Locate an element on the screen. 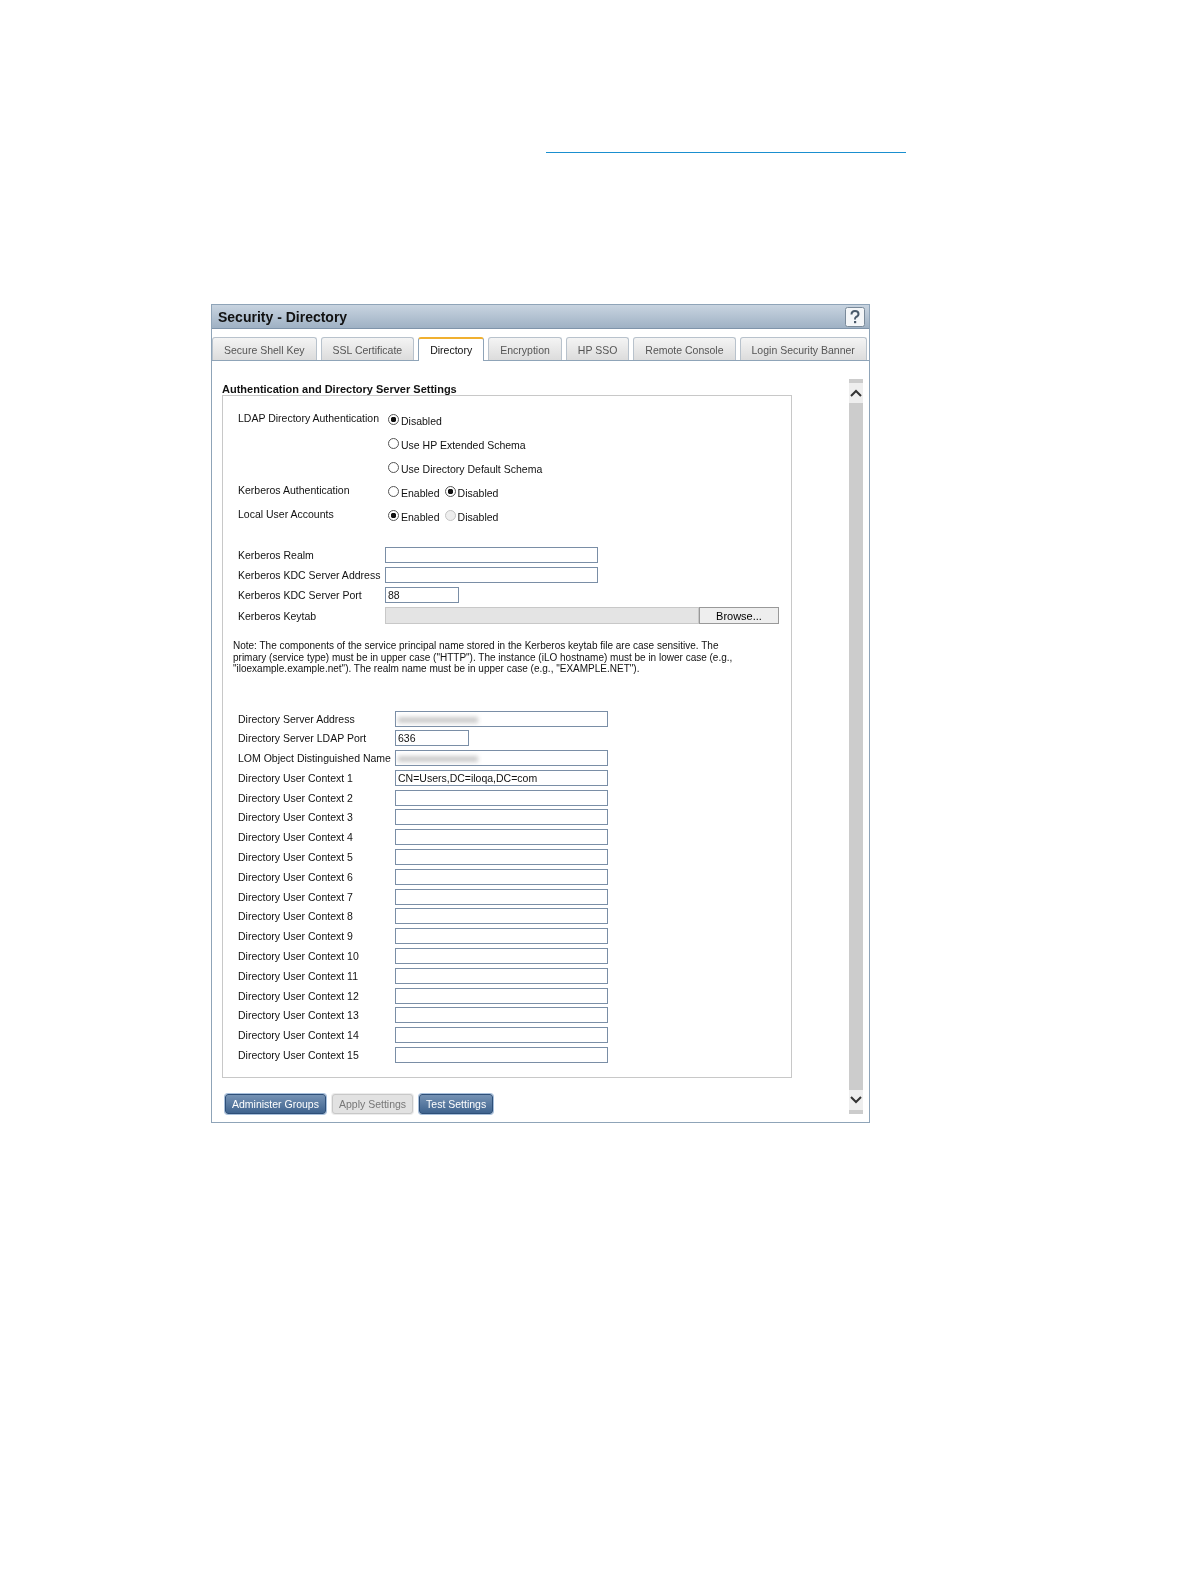 The height and width of the screenshot is (1585, 1190). tab: Login Security Banner is located at coordinates (803, 348).